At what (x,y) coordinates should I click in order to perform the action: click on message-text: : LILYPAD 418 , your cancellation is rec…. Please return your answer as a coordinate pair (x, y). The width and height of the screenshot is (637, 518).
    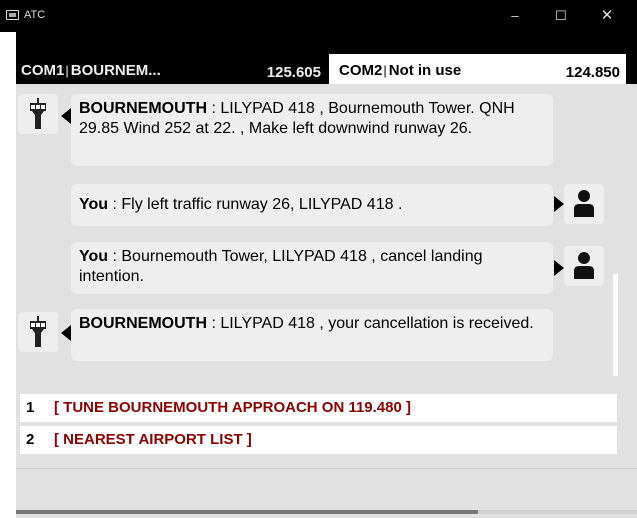
    Looking at the image, I should click on (370, 323).